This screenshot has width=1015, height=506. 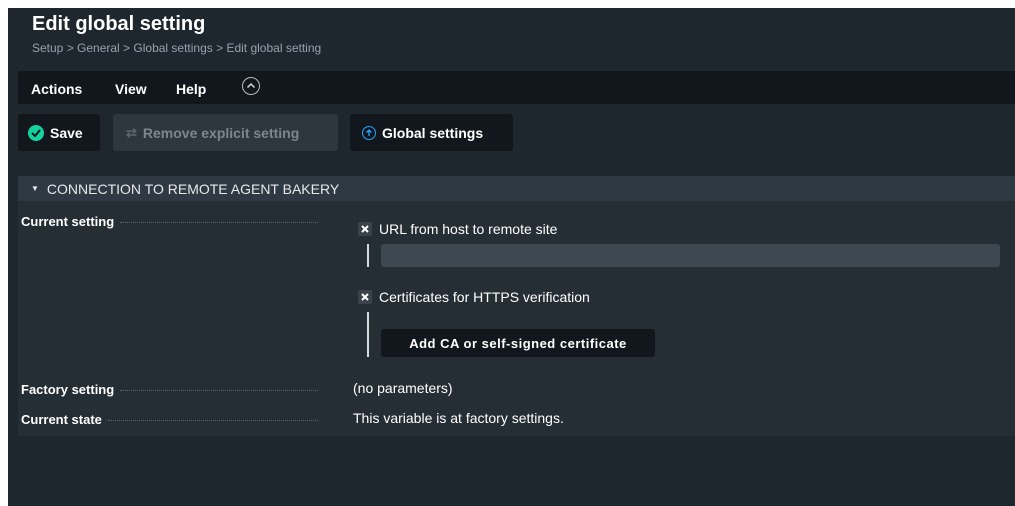 I want to click on menu-help: Help, so click(x=191, y=89).